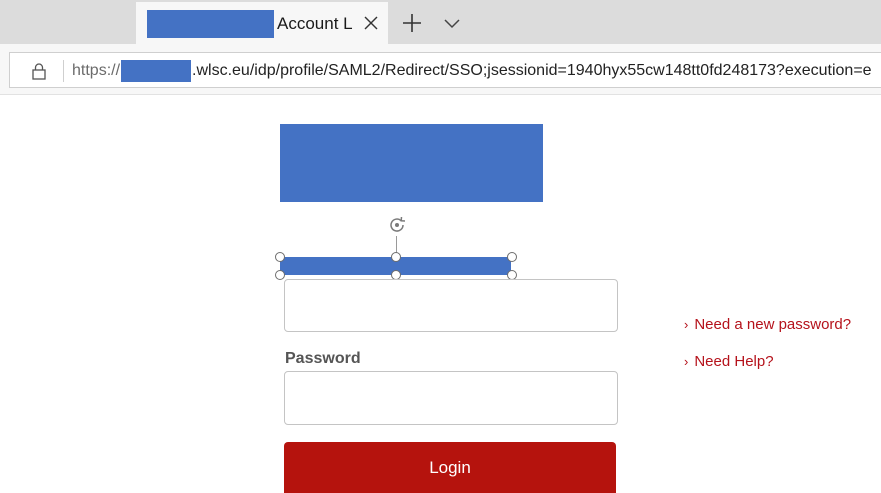  What do you see at coordinates (156, 71) in the screenshot?
I see `redacted-url-host` at bounding box center [156, 71].